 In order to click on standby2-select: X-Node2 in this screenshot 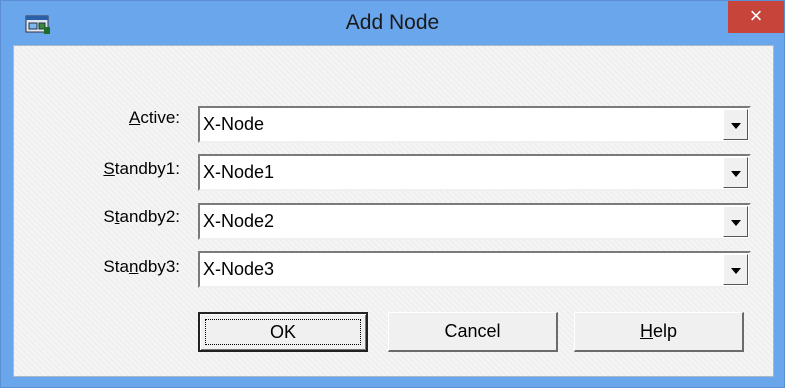, I will do `click(474, 221)`.